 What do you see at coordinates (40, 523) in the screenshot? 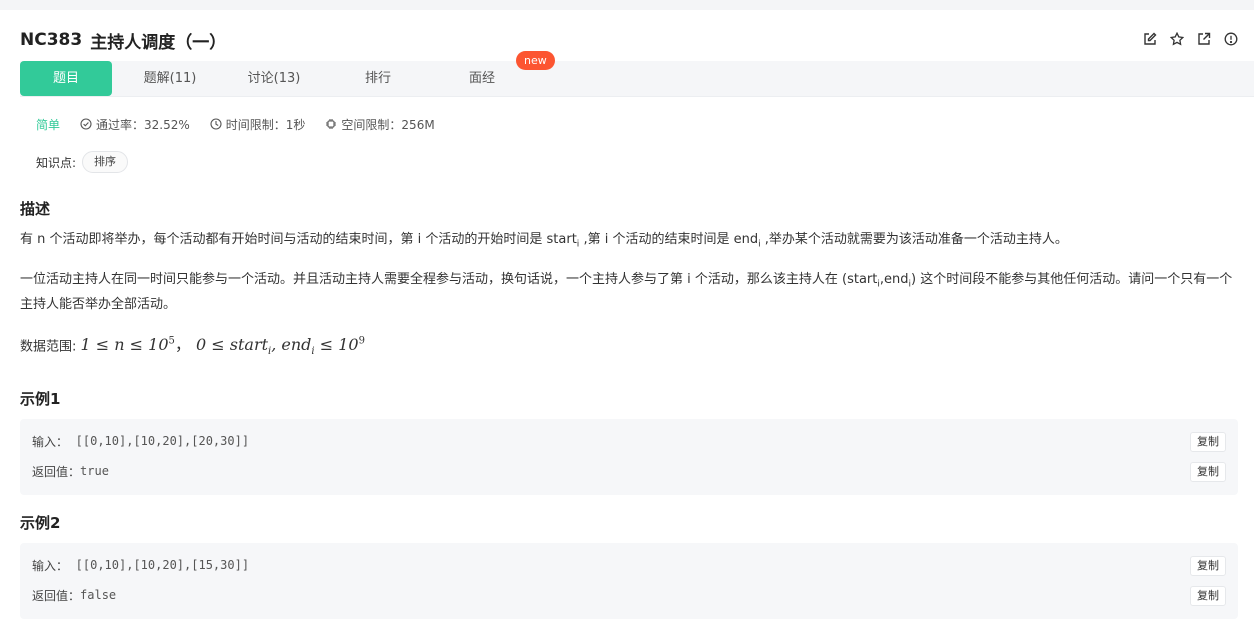
I see `example-2-heading: 示例2` at bounding box center [40, 523].